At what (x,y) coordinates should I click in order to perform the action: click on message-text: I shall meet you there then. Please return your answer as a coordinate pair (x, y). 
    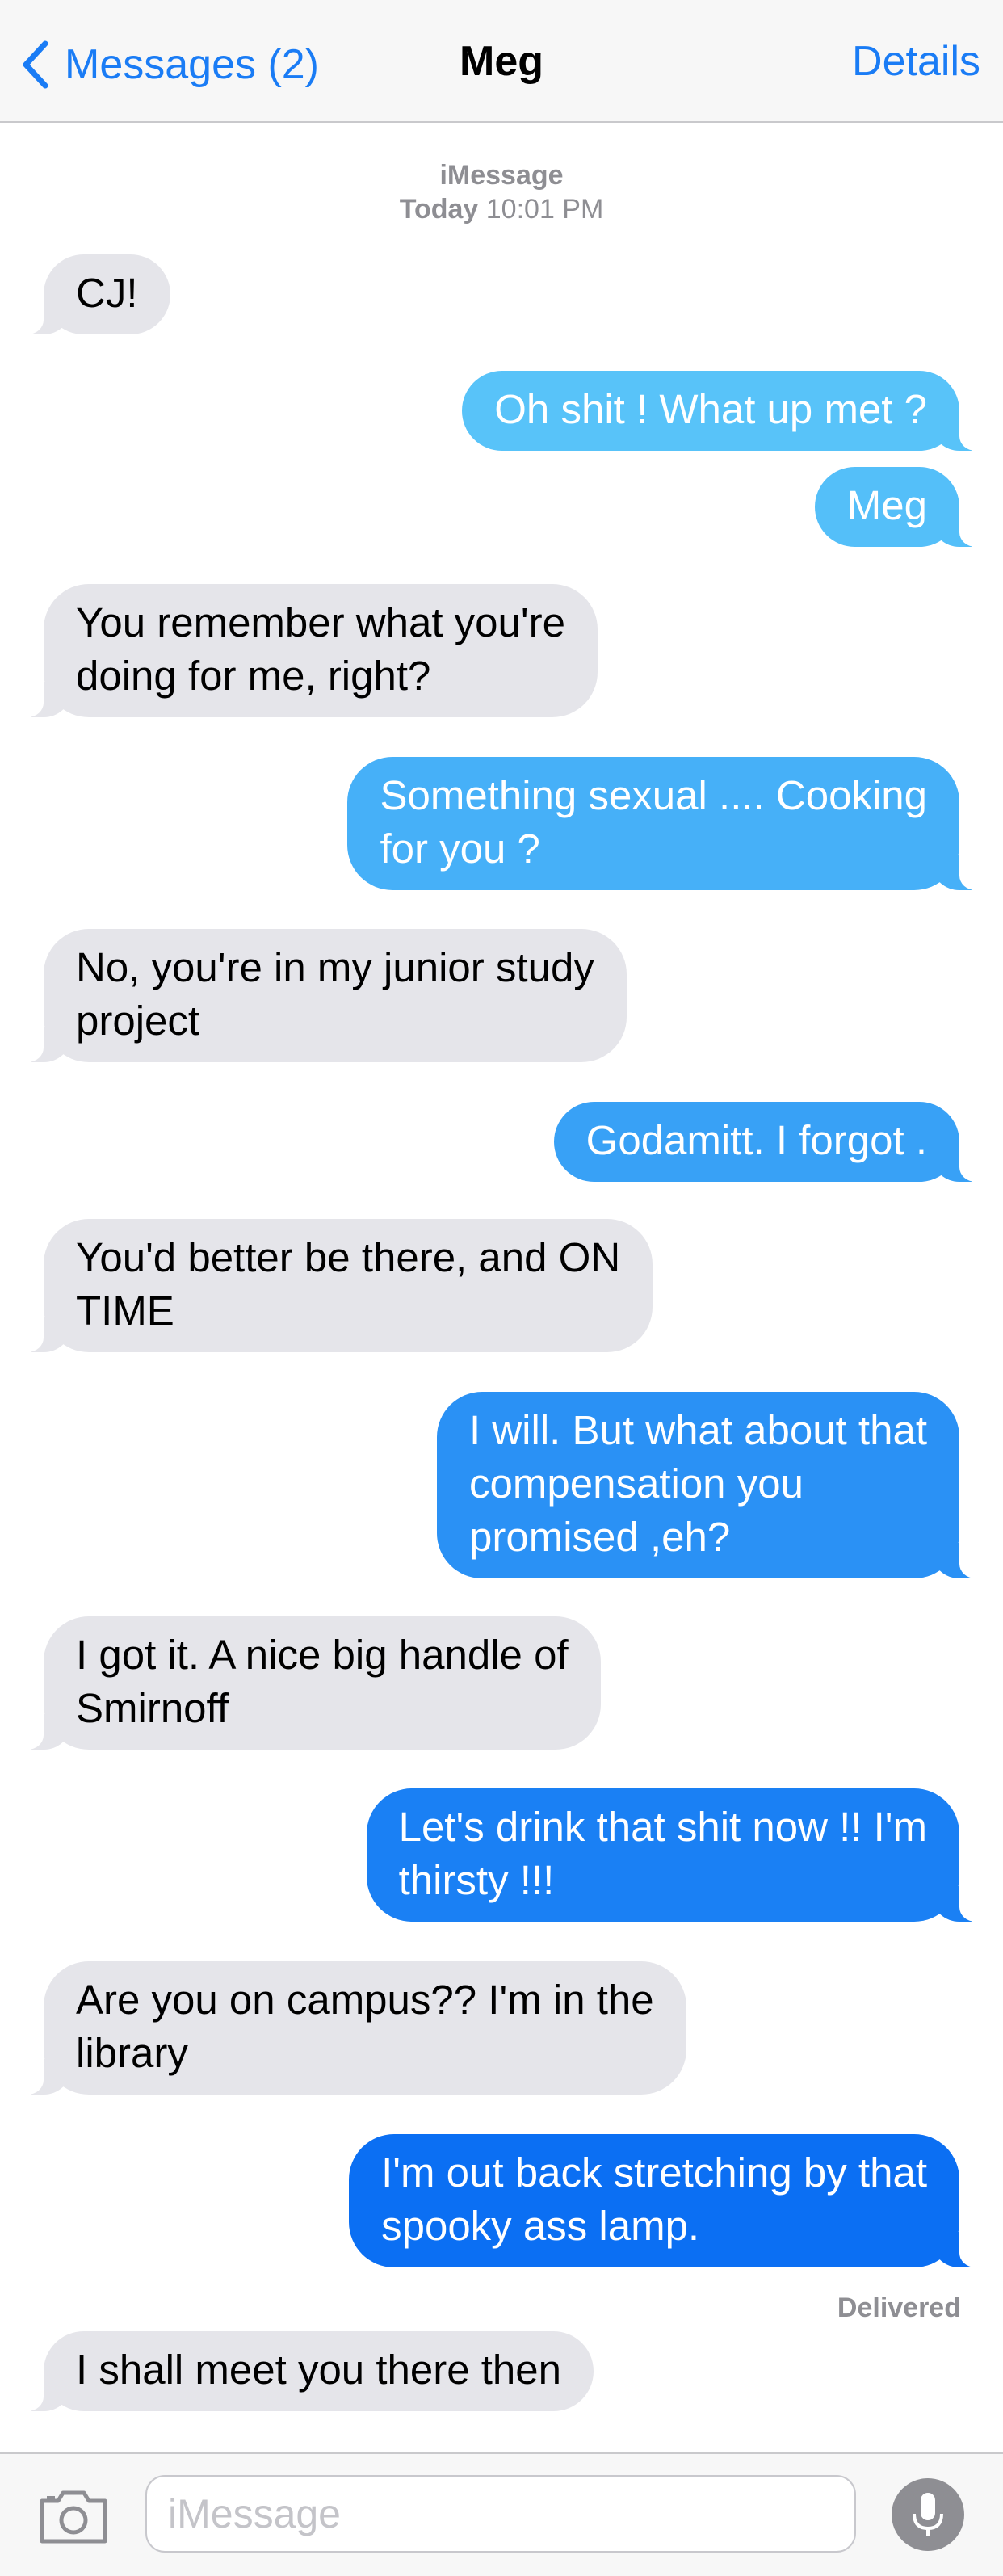
    Looking at the image, I should click on (319, 2370).